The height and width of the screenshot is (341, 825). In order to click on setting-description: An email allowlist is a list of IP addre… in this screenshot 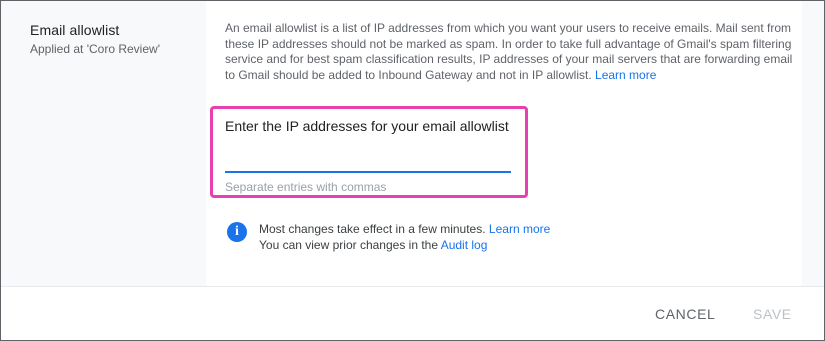, I will do `click(512, 52)`.